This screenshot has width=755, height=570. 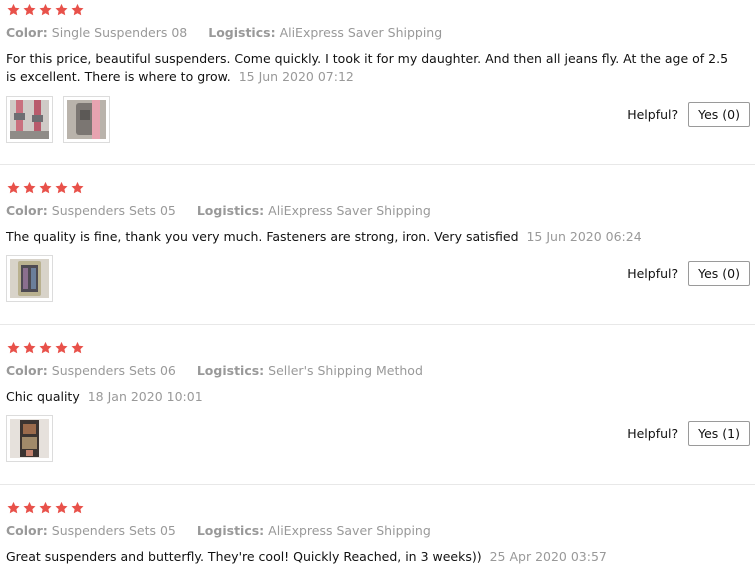 What do you see at coordinates (145, 396) in the screenshot?
I see `review-date: 18 Jan 2020 10:01` at bounding box center [145, 396].